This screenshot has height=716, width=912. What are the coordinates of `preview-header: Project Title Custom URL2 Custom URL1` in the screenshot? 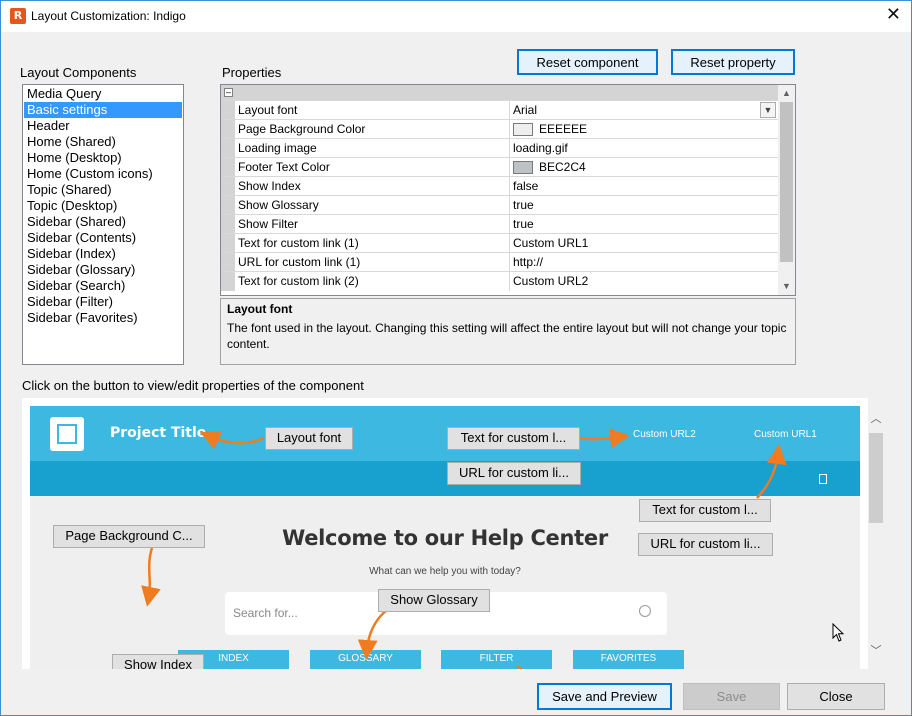 It's located at (445, 433).